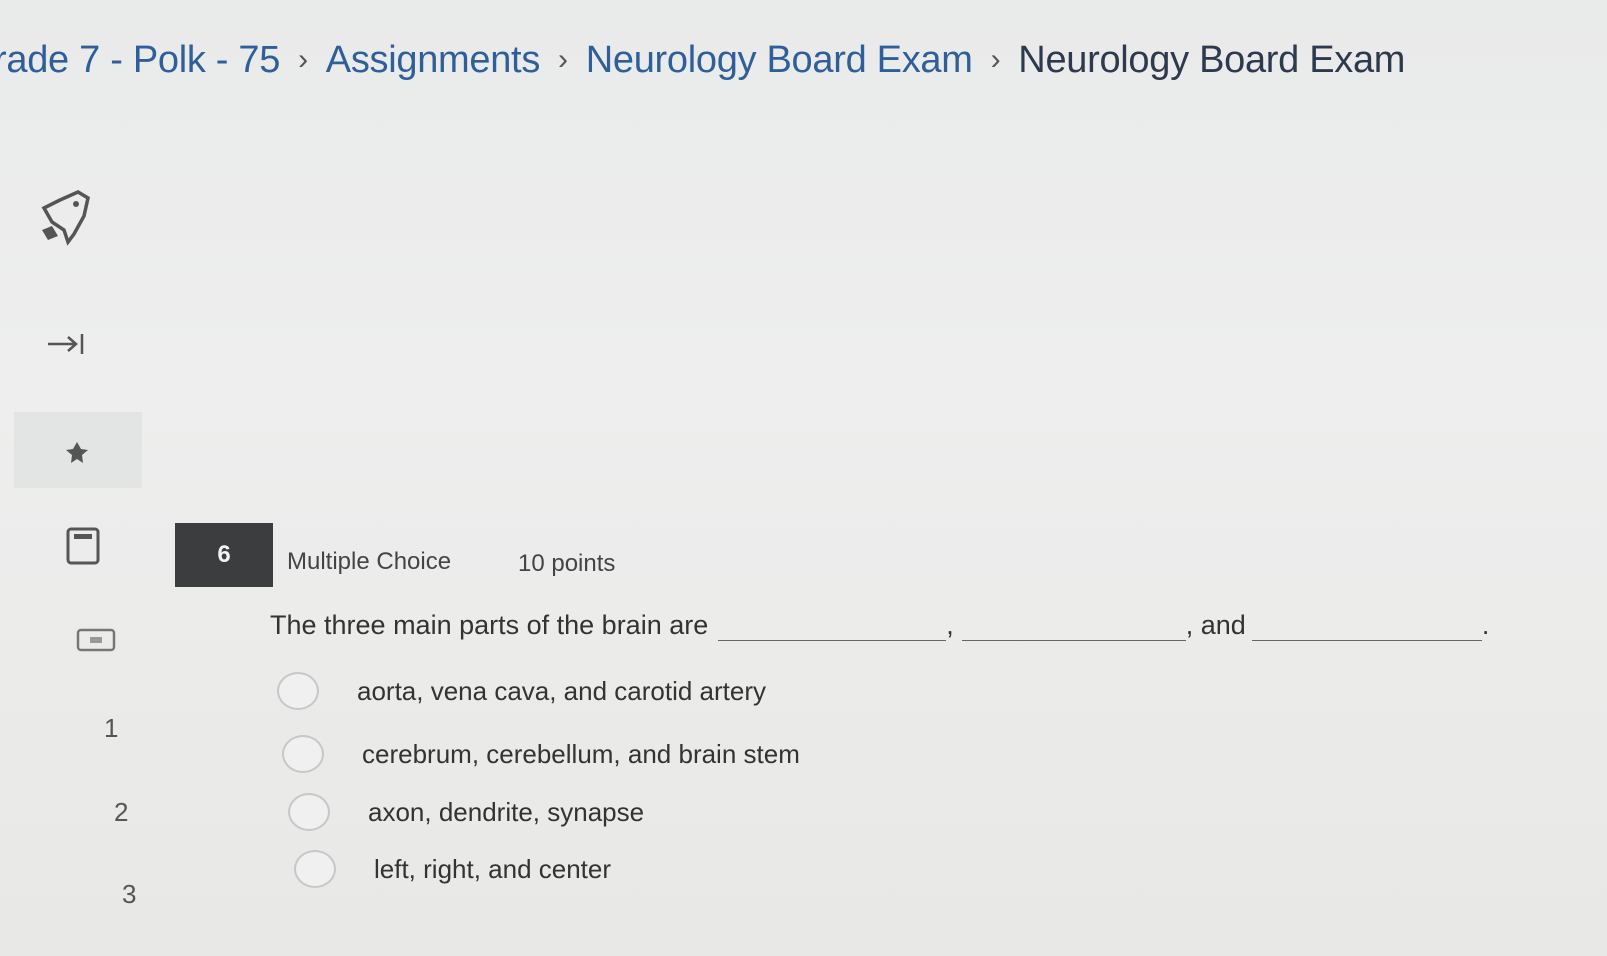  I want to click on collapse-arrow-icon, so click(66, 344).